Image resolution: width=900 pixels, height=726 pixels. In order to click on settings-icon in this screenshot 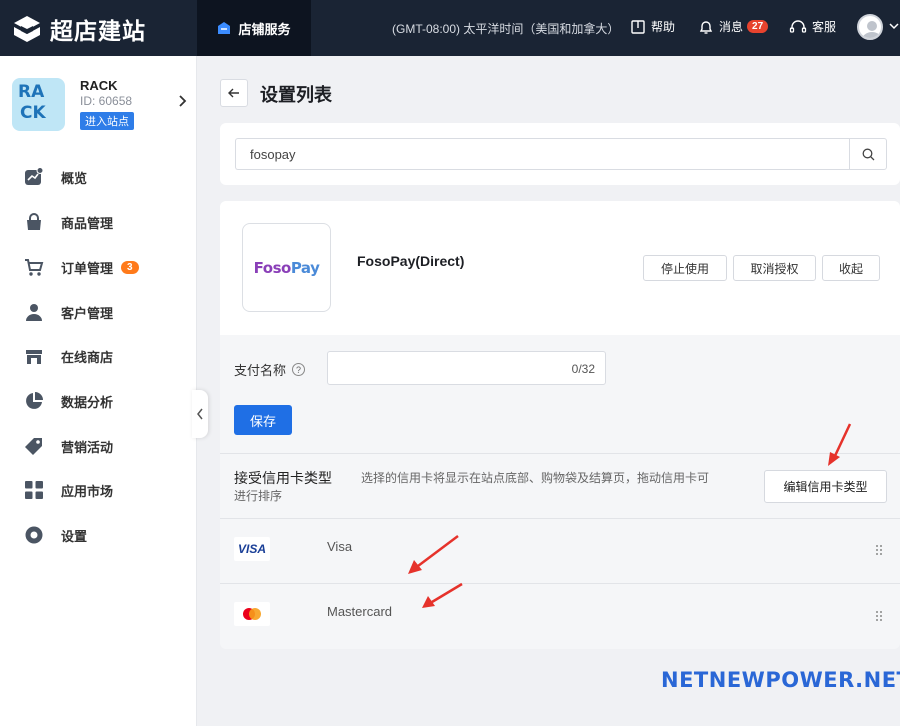, I will do `click(34, 535)`.